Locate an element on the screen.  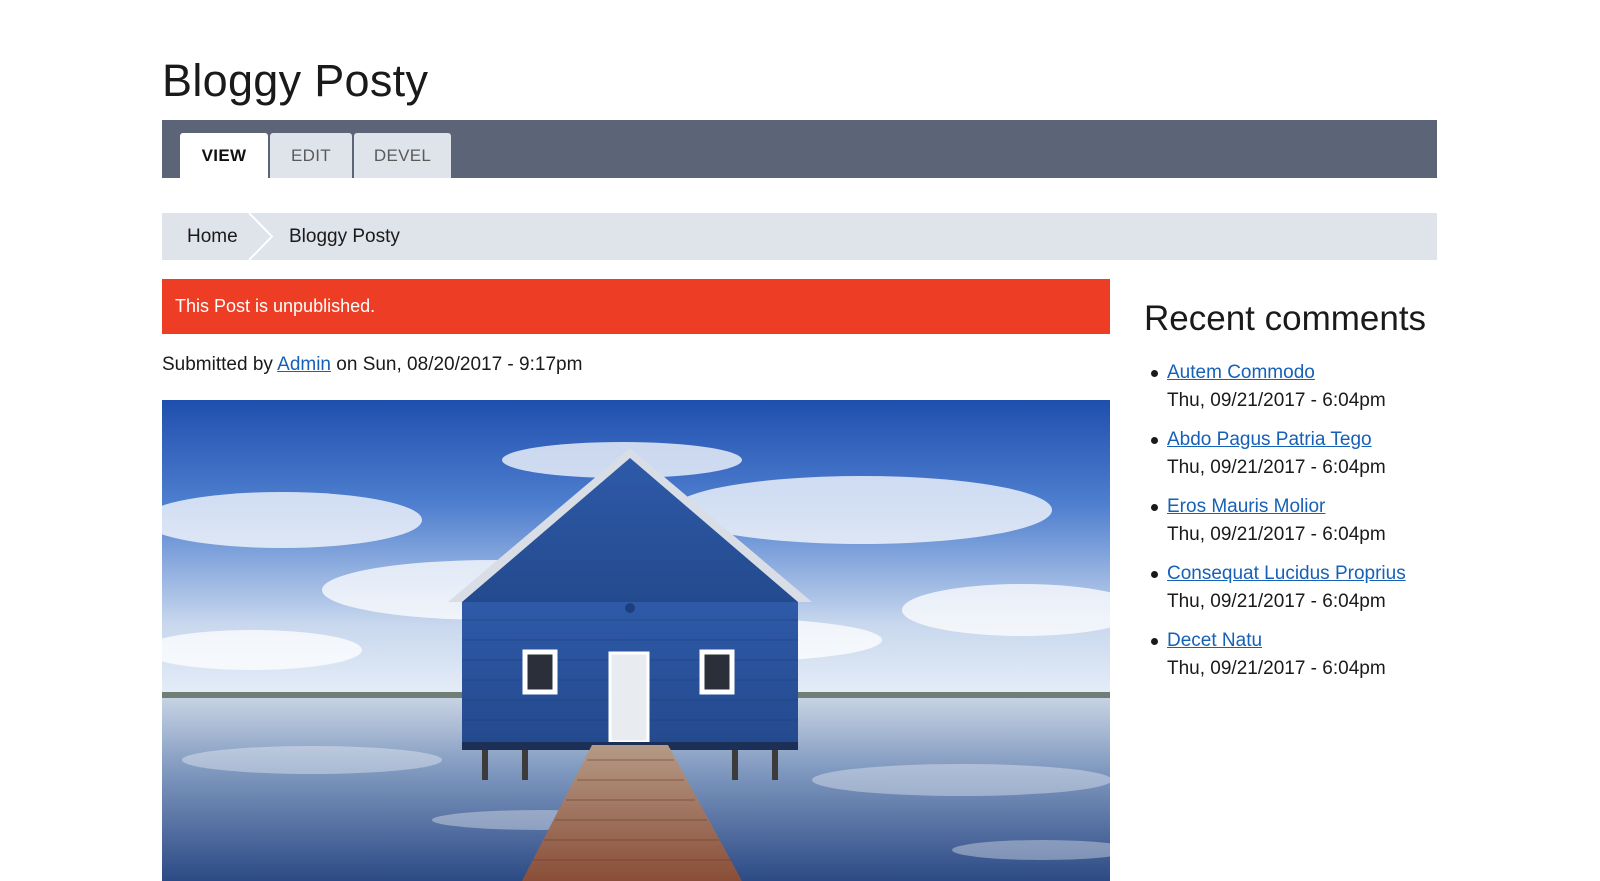
unpublished-alert: This Post is unpublished. is located at coordinates (636, 306).